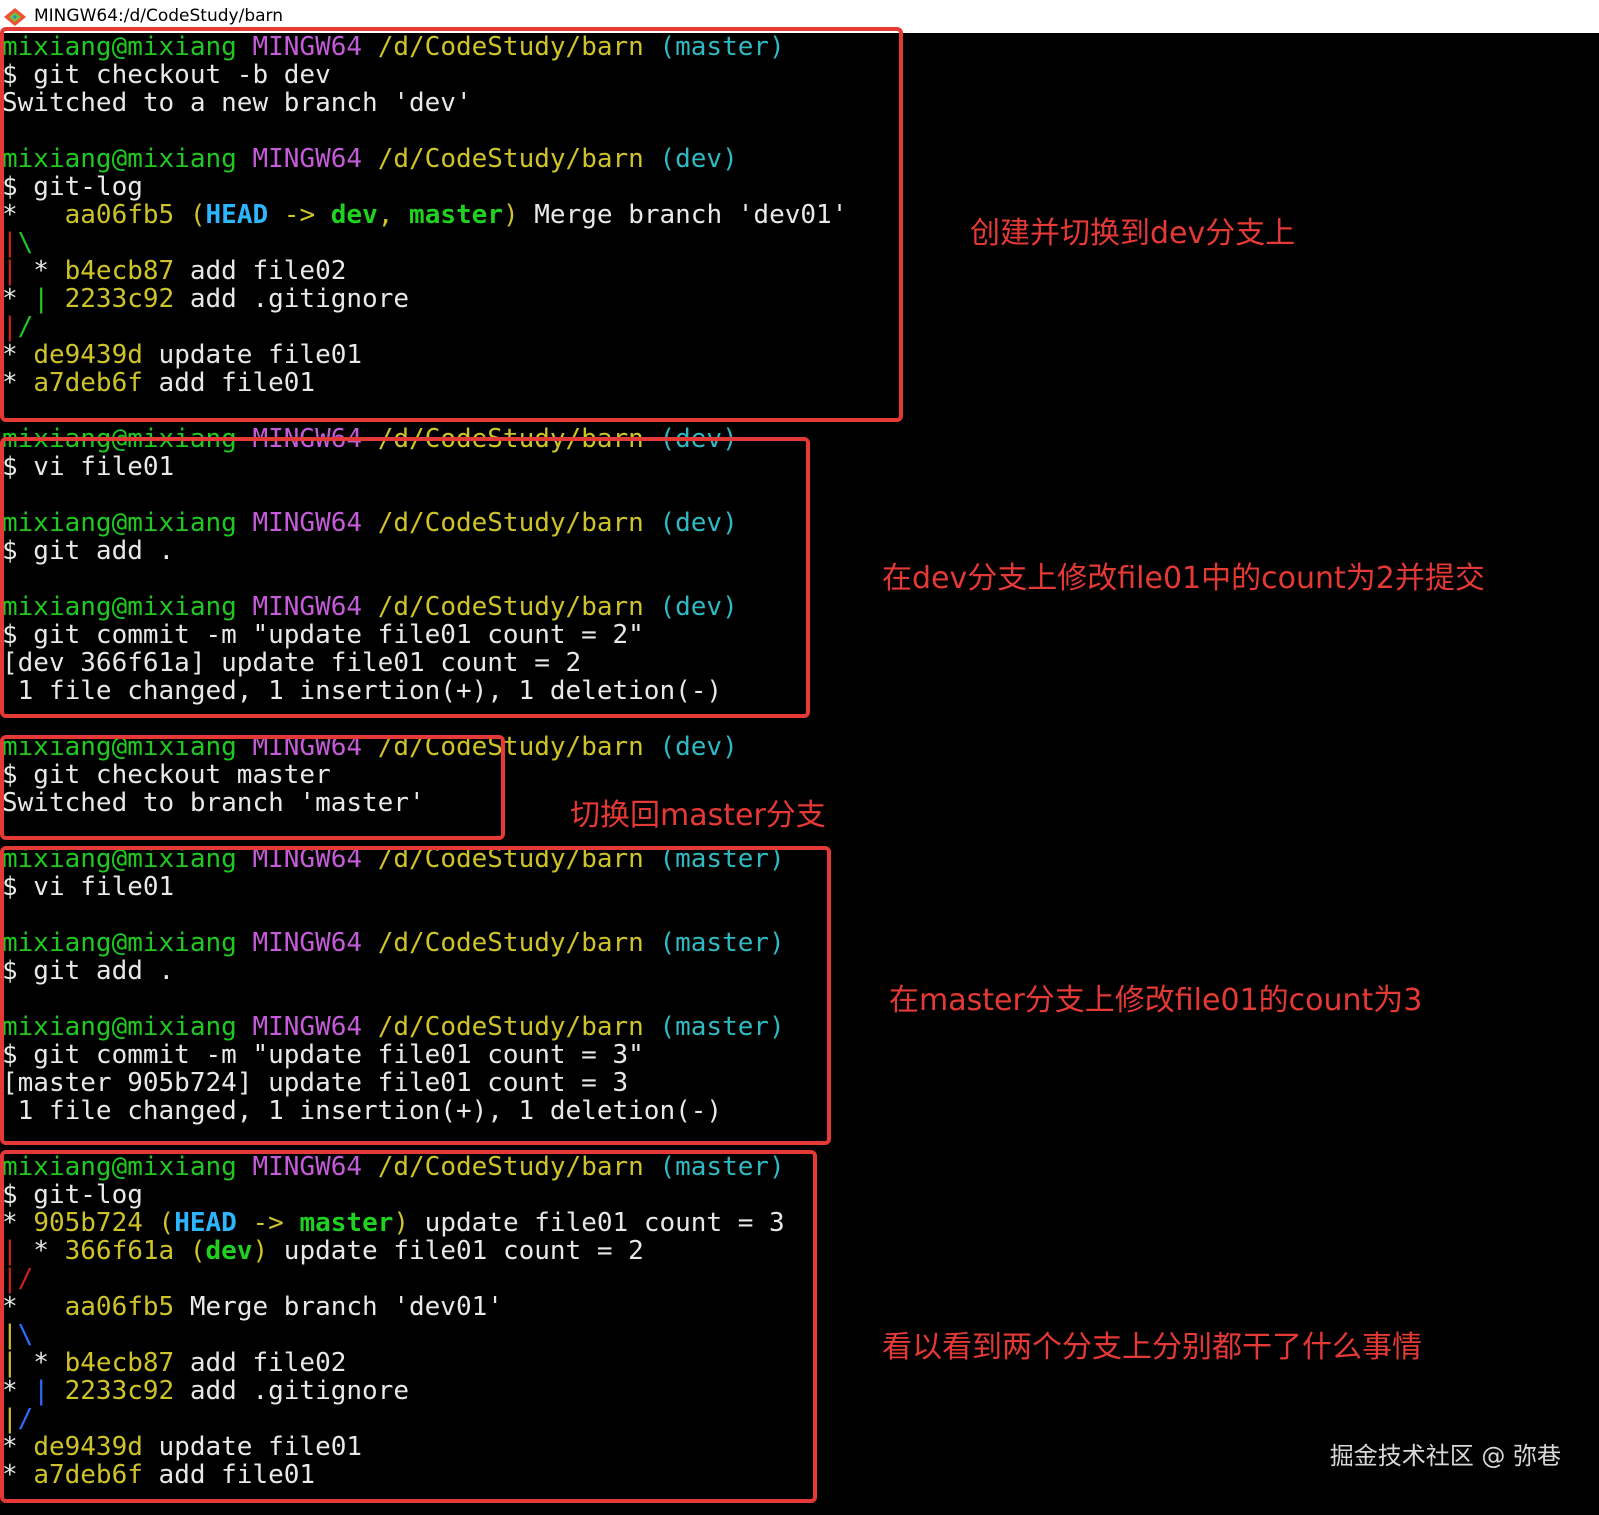  What do you see at coordinates (698, 815) in the screenshot?
I see `annotation-checkout-master: 切换回master分支` at bounding box center [698, 815].